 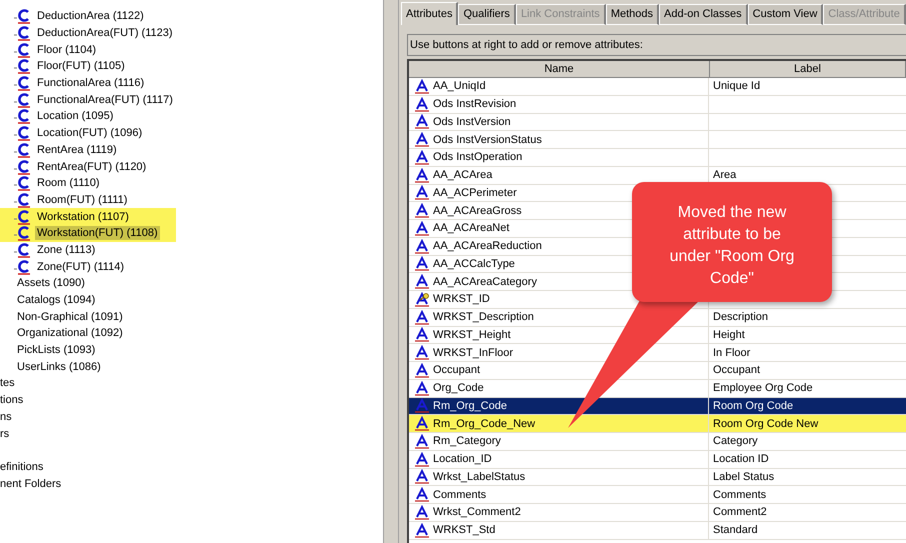 What do you see at coordinates (731, 352) in the screenshot?
I see `table-cell: In Floor` at bounding box center [731, 352].